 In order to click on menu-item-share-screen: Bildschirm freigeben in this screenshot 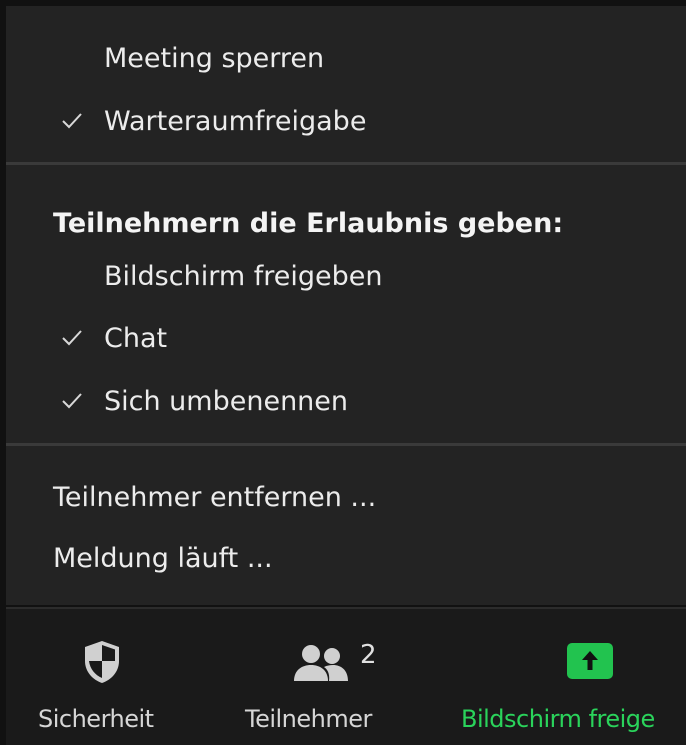, I will do `click(346, 277)`.